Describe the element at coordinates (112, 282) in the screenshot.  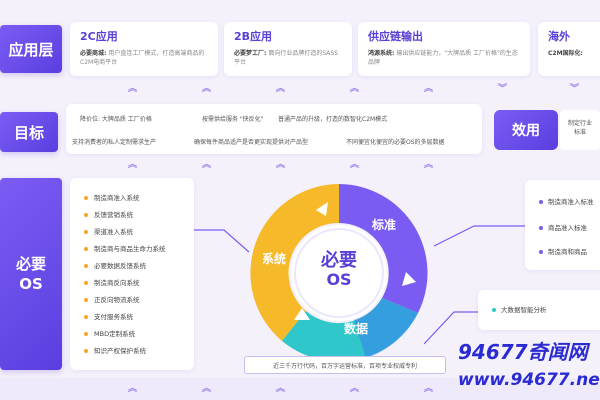
I see `list-item: 制造商反向系统` at that location.